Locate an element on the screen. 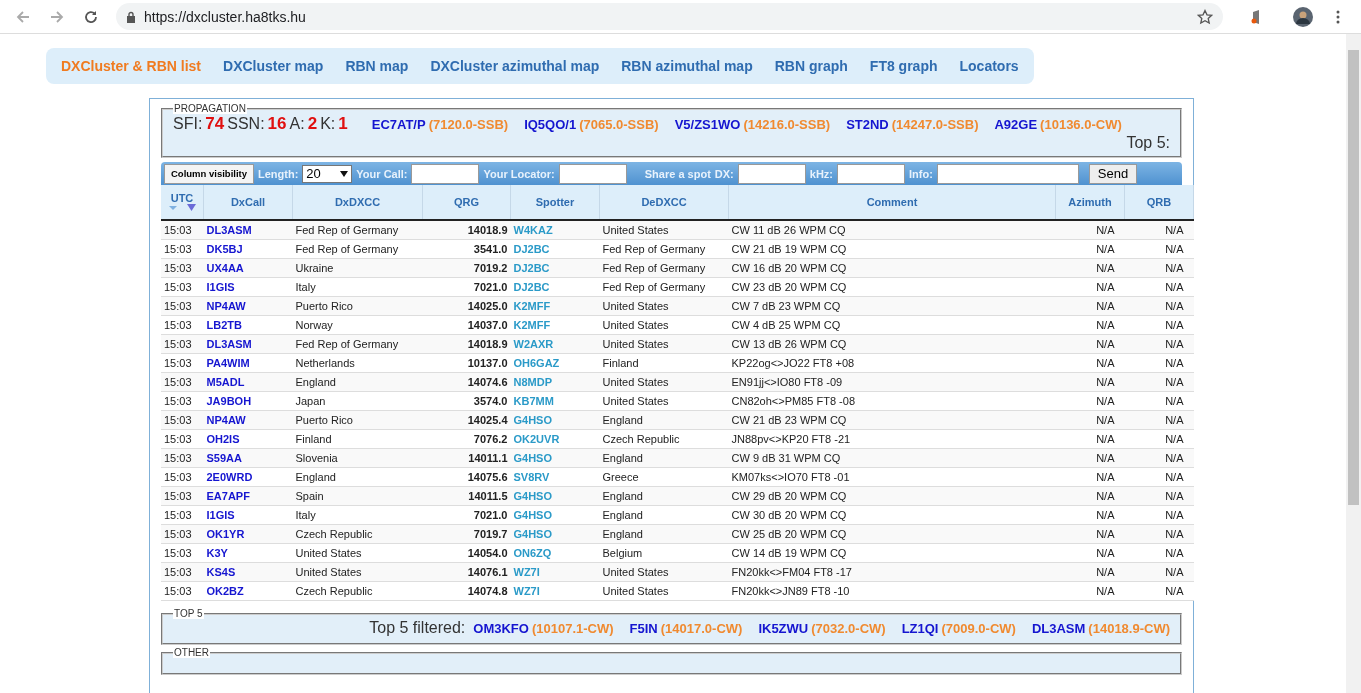  field-label: Info: is located at coordinates (921, 173).